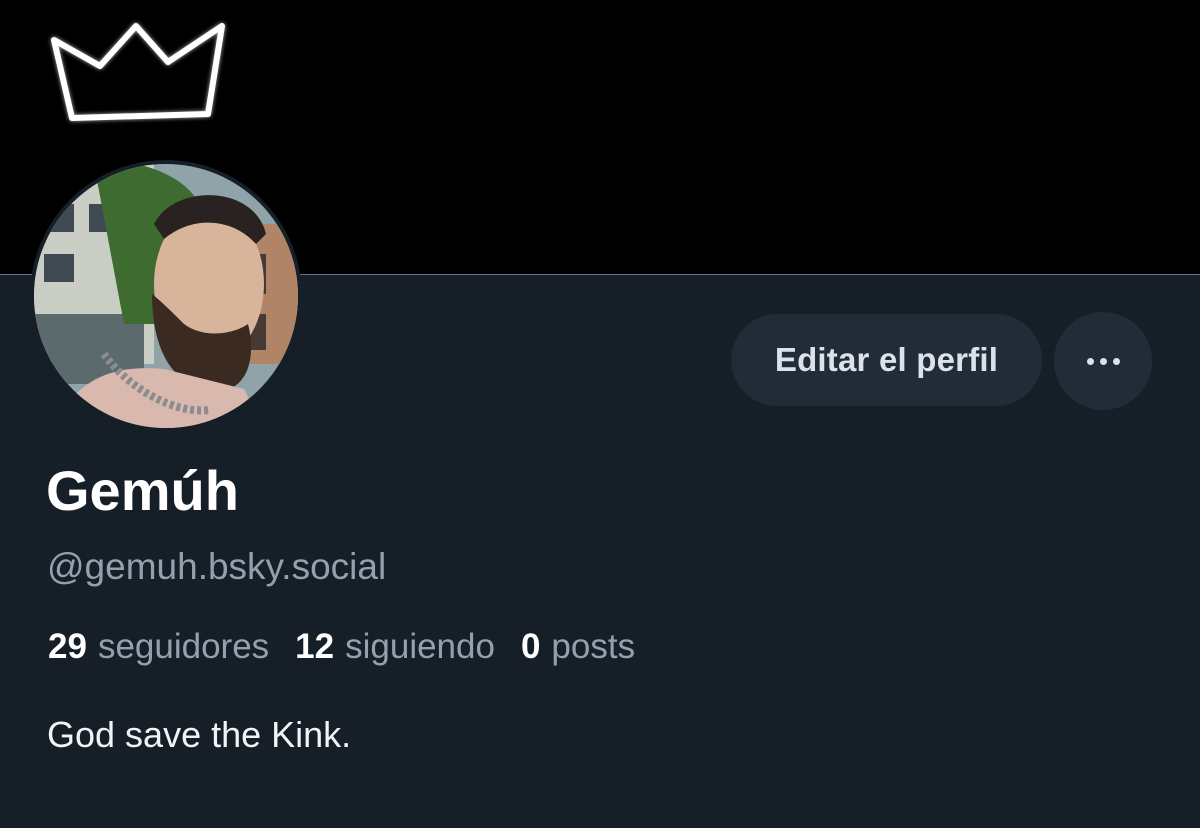  I want to click on more-options-button, so click(1103, 361).